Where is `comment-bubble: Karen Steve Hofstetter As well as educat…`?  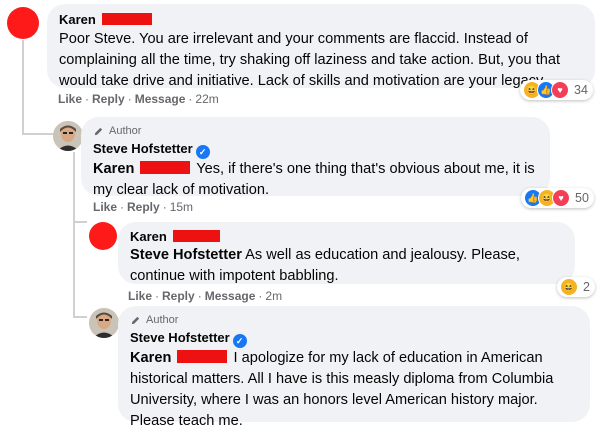 comment-bubble: Karen Steve Hofstetter As well as educat… is located at coordinates (346, 253).